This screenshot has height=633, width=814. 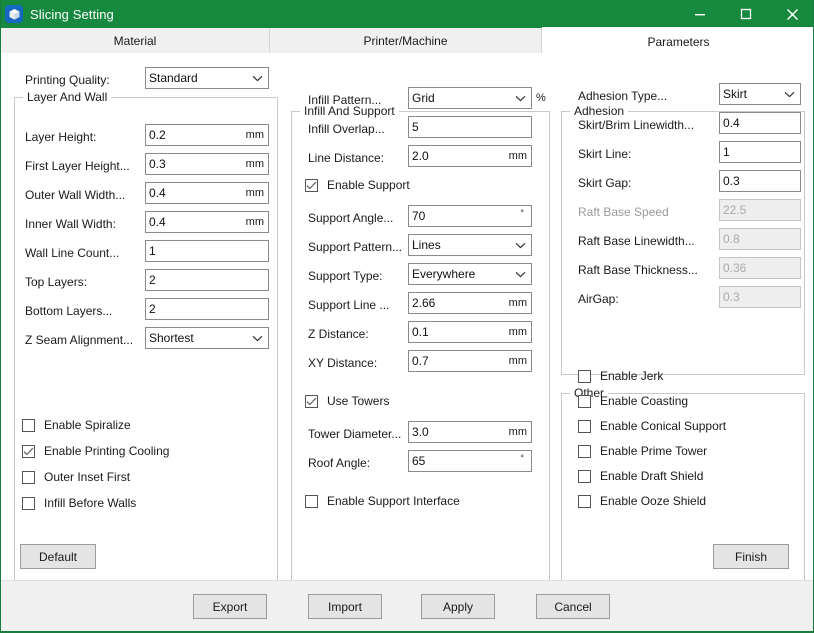 I want to click on infill-overlap-input: 5, so click(x=470, y=127).